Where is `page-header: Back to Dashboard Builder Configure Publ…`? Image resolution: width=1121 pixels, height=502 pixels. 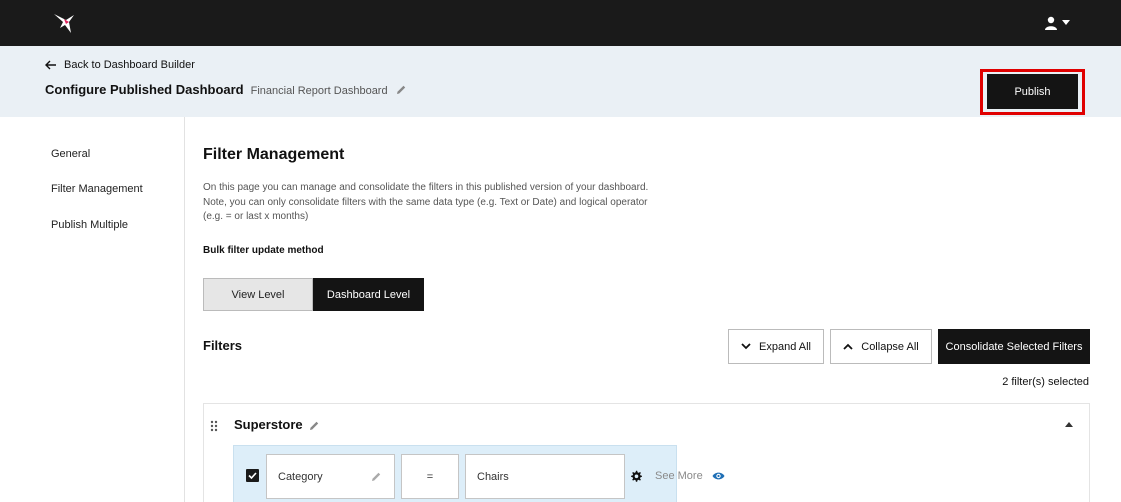 page-header: Back to Dashboard Builder Configure Publ… is located at coordinates (560, 81).